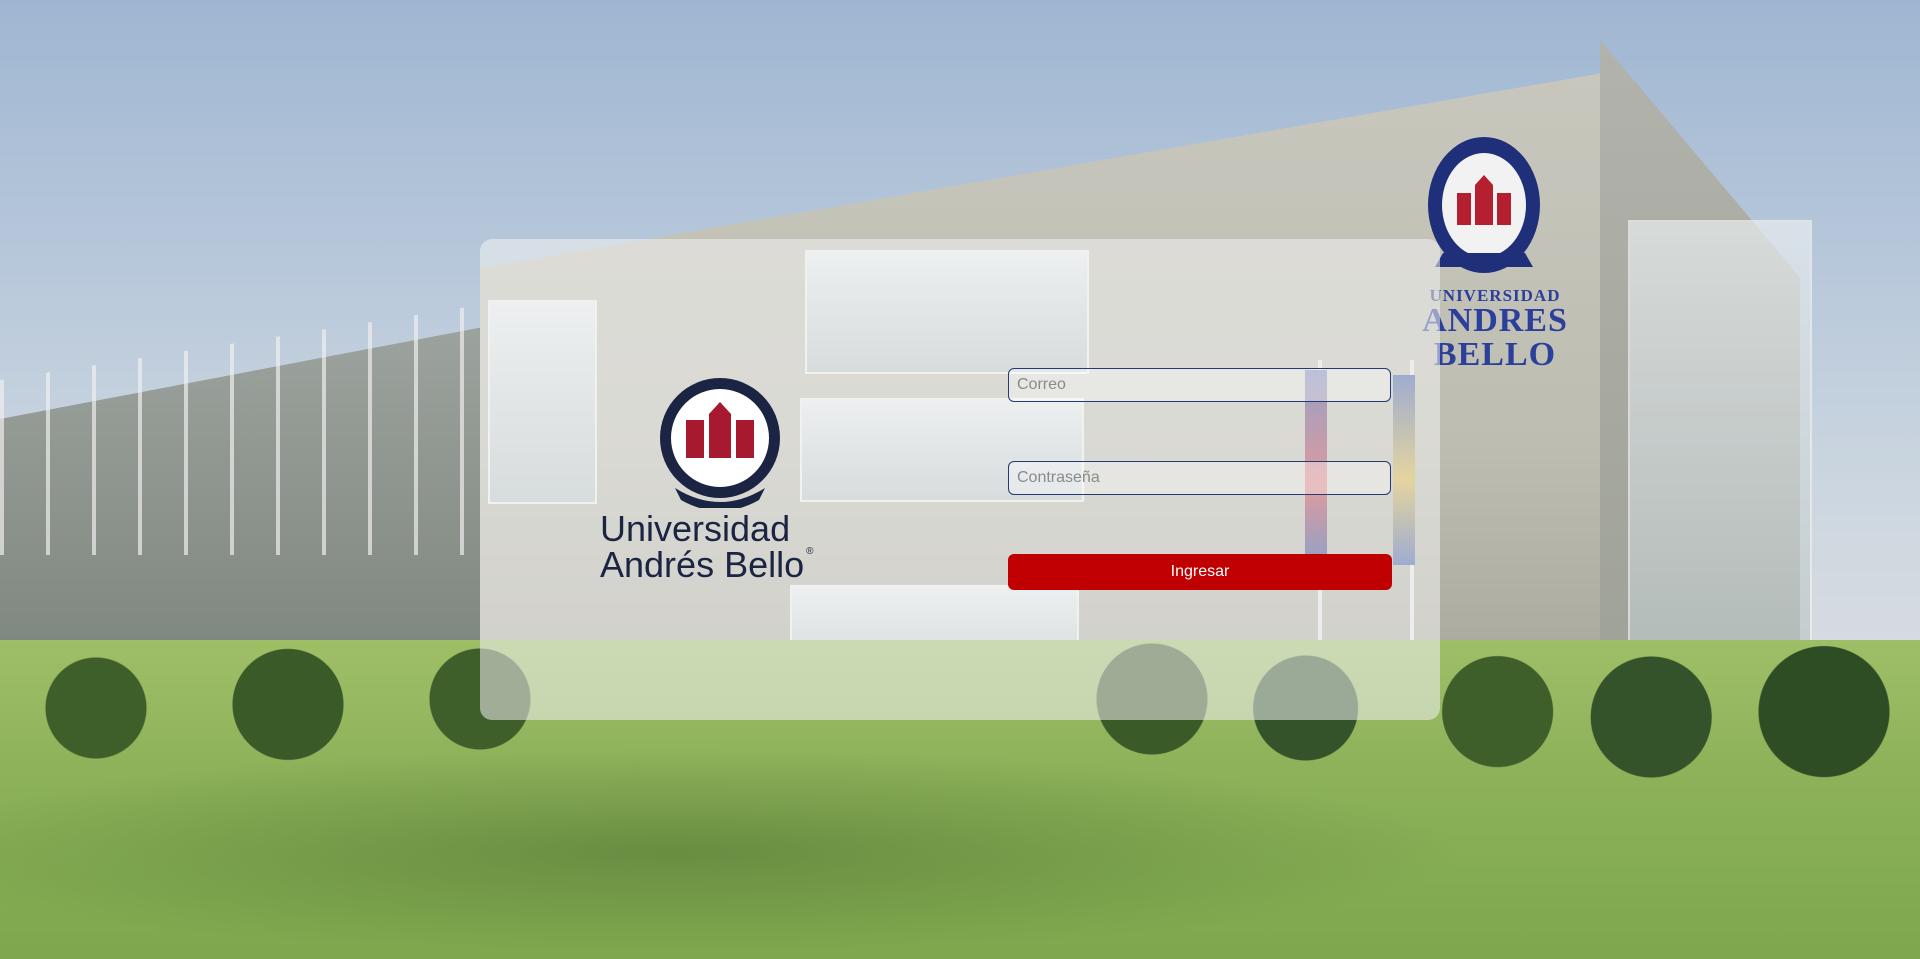 Image resolution: width=1920 pixels, height=959 pixels. I want to click on login-button: Ingresar, so click(1200, 572).